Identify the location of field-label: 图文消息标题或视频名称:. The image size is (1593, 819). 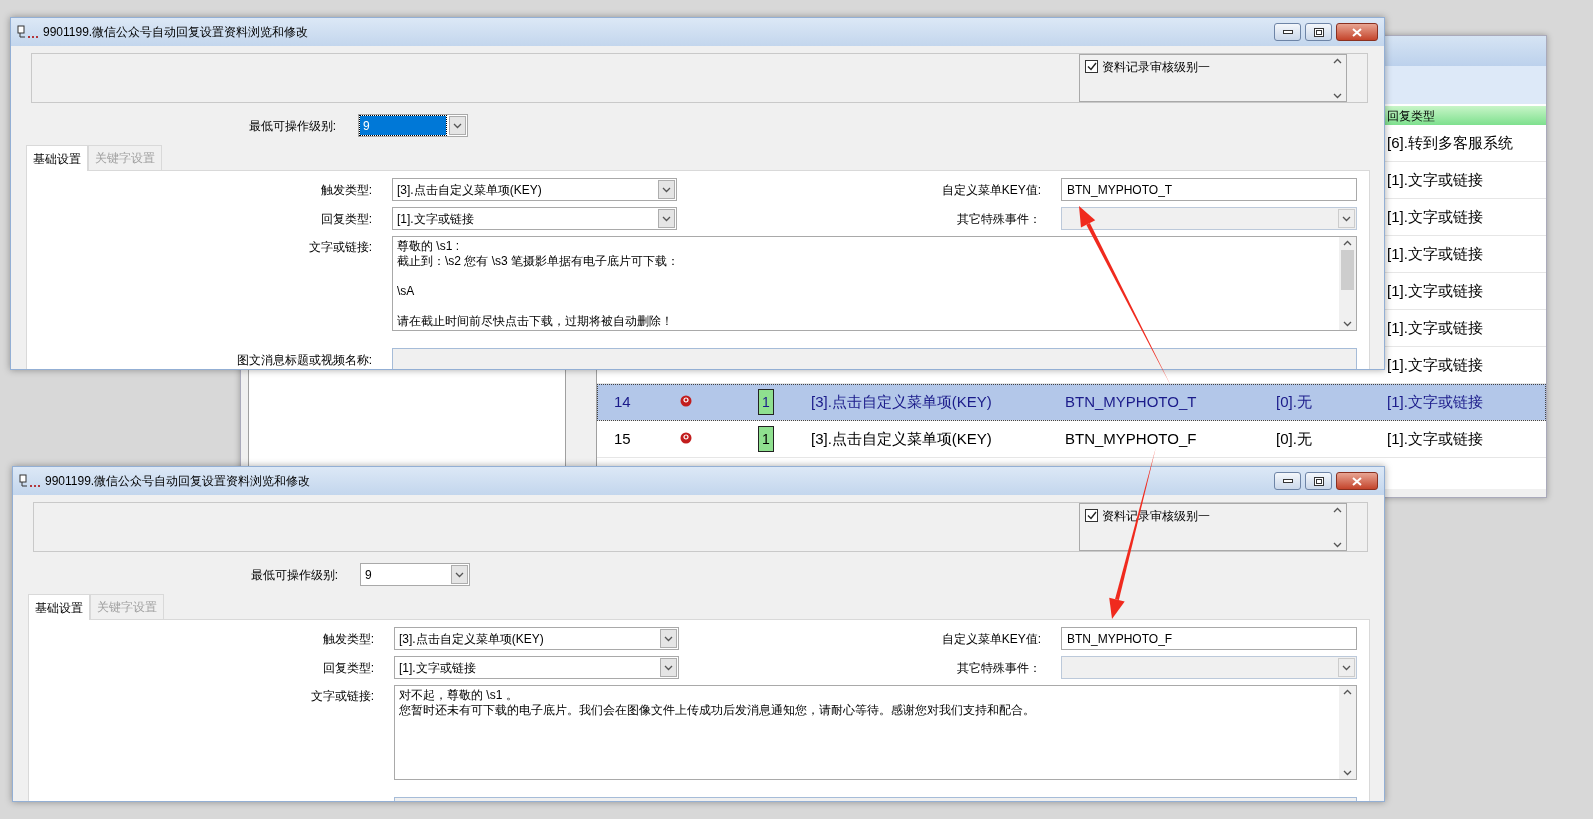
(303, 360).